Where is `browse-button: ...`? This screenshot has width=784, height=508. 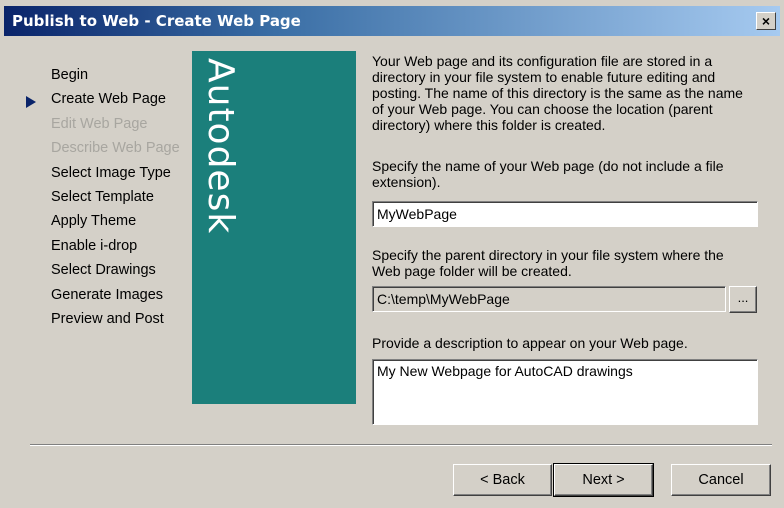
browse-button: ... is located at coordinates (743, 299).